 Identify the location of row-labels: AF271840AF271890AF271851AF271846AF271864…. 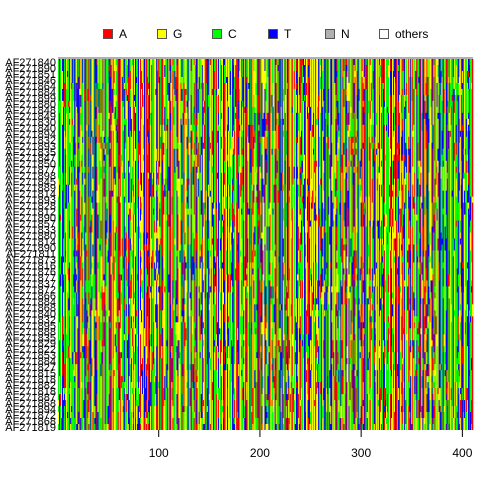
(30, 245).